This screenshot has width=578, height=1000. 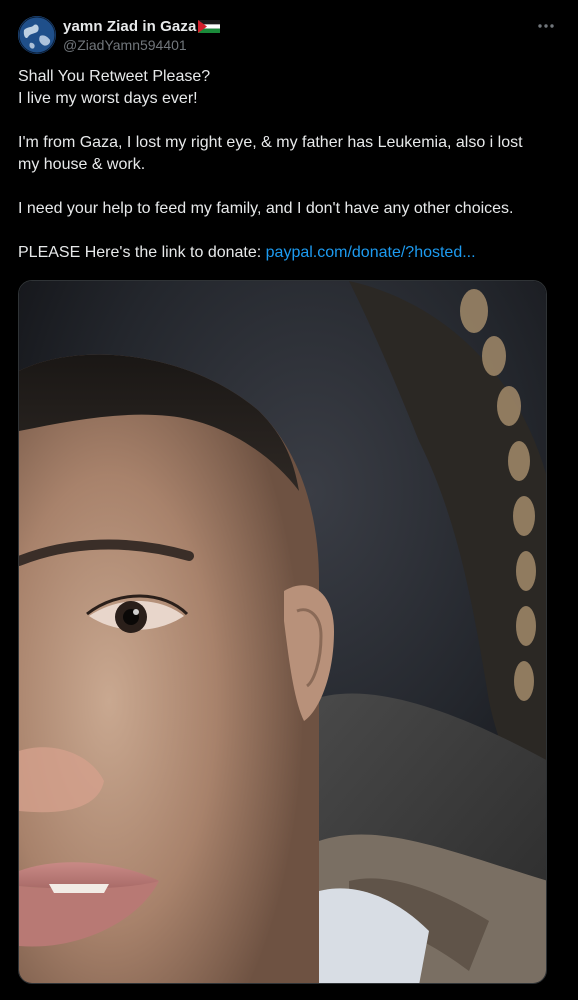 I want to click on display-name-row: yamn Ziad in Gaza, so click(x=142, y=26).